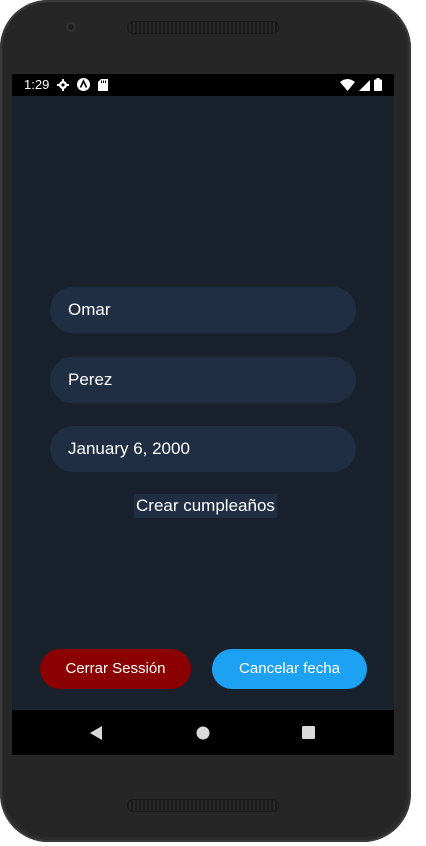 The image size is (426, 846). Describe the element at coordinates (71, 27) in the screenshot. I see `front-camera` at that location.